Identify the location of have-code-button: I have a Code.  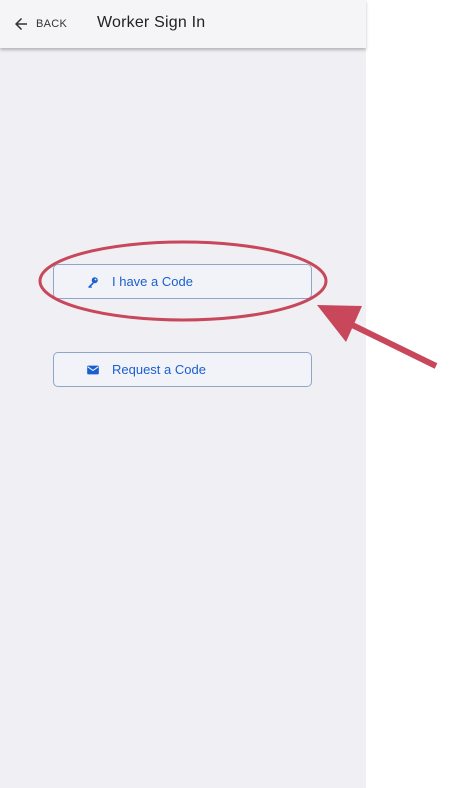
(182, 281).